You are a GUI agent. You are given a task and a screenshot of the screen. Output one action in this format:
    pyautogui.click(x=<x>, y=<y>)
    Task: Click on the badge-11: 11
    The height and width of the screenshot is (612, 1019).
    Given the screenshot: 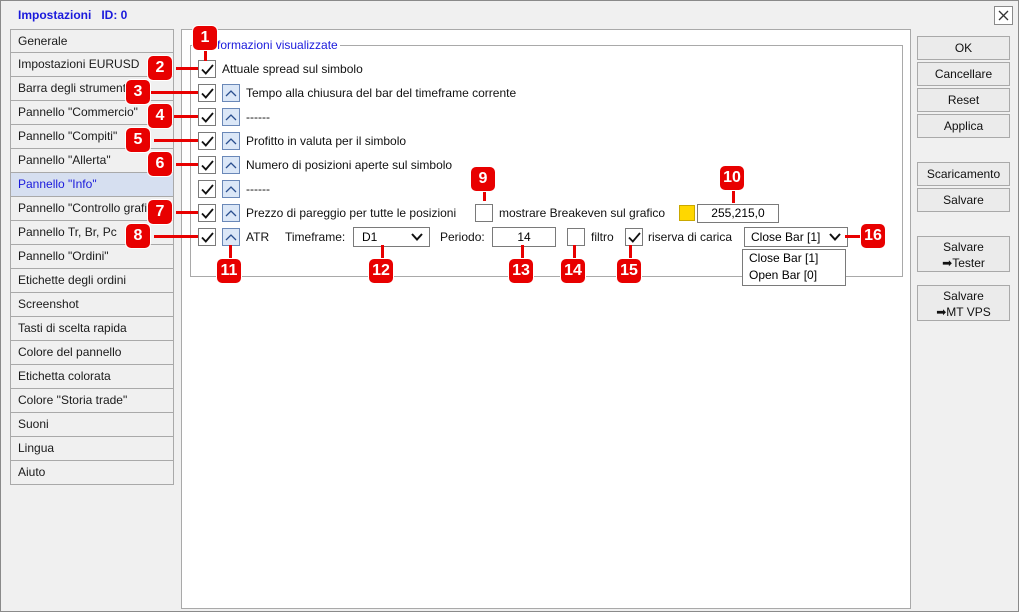 What is the action you would take?
    pyautogui.click(x=229, y=271)
    